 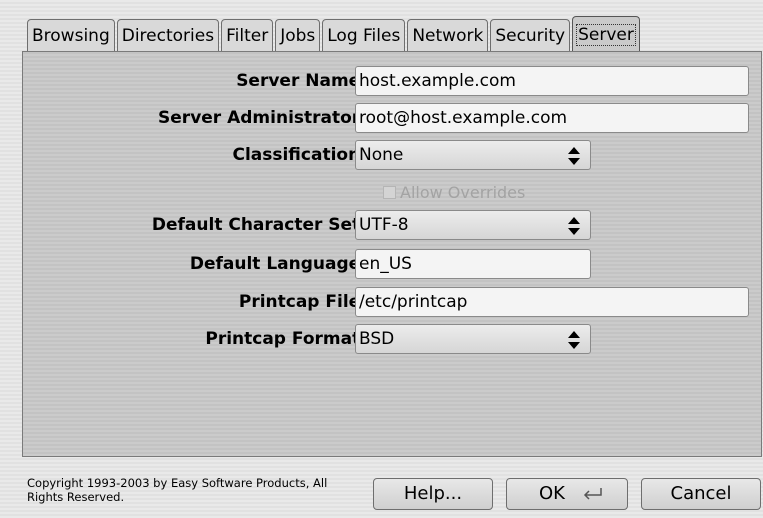 I want to click on tab-label: Security, so click(x=530, y=36).